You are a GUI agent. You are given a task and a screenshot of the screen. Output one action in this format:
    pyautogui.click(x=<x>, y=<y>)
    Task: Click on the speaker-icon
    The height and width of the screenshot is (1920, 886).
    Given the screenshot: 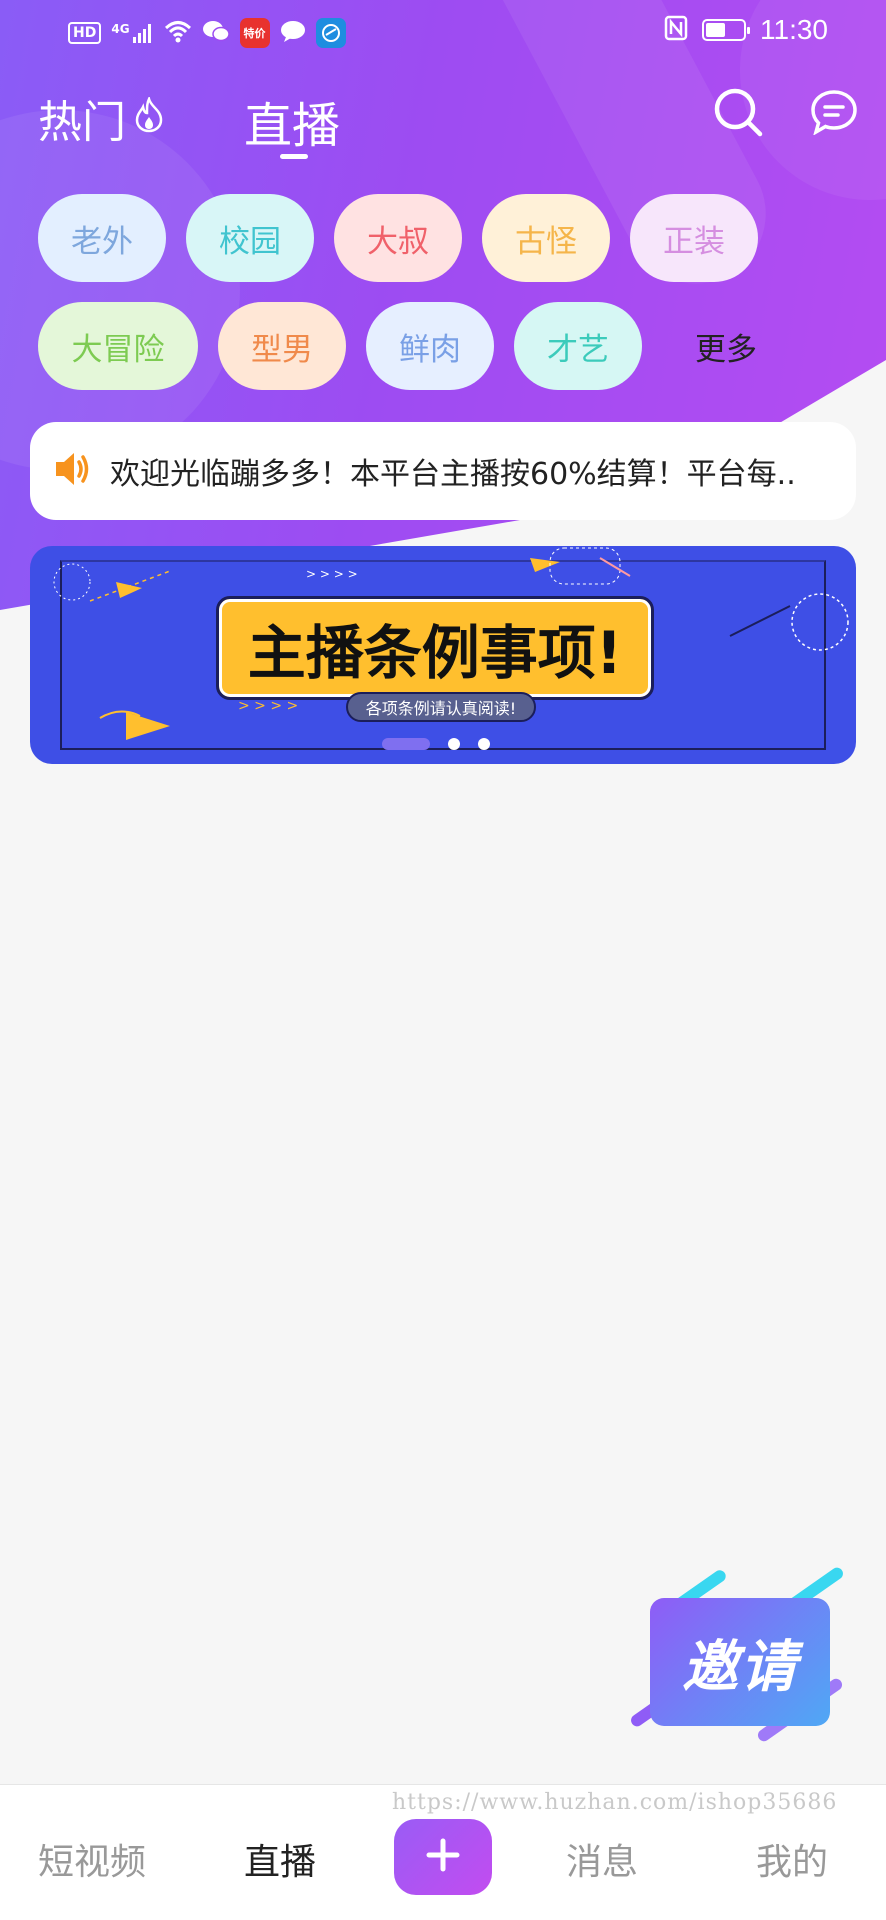 What is the action you would take?
    pyautogui.click(x=73, y=471)
    